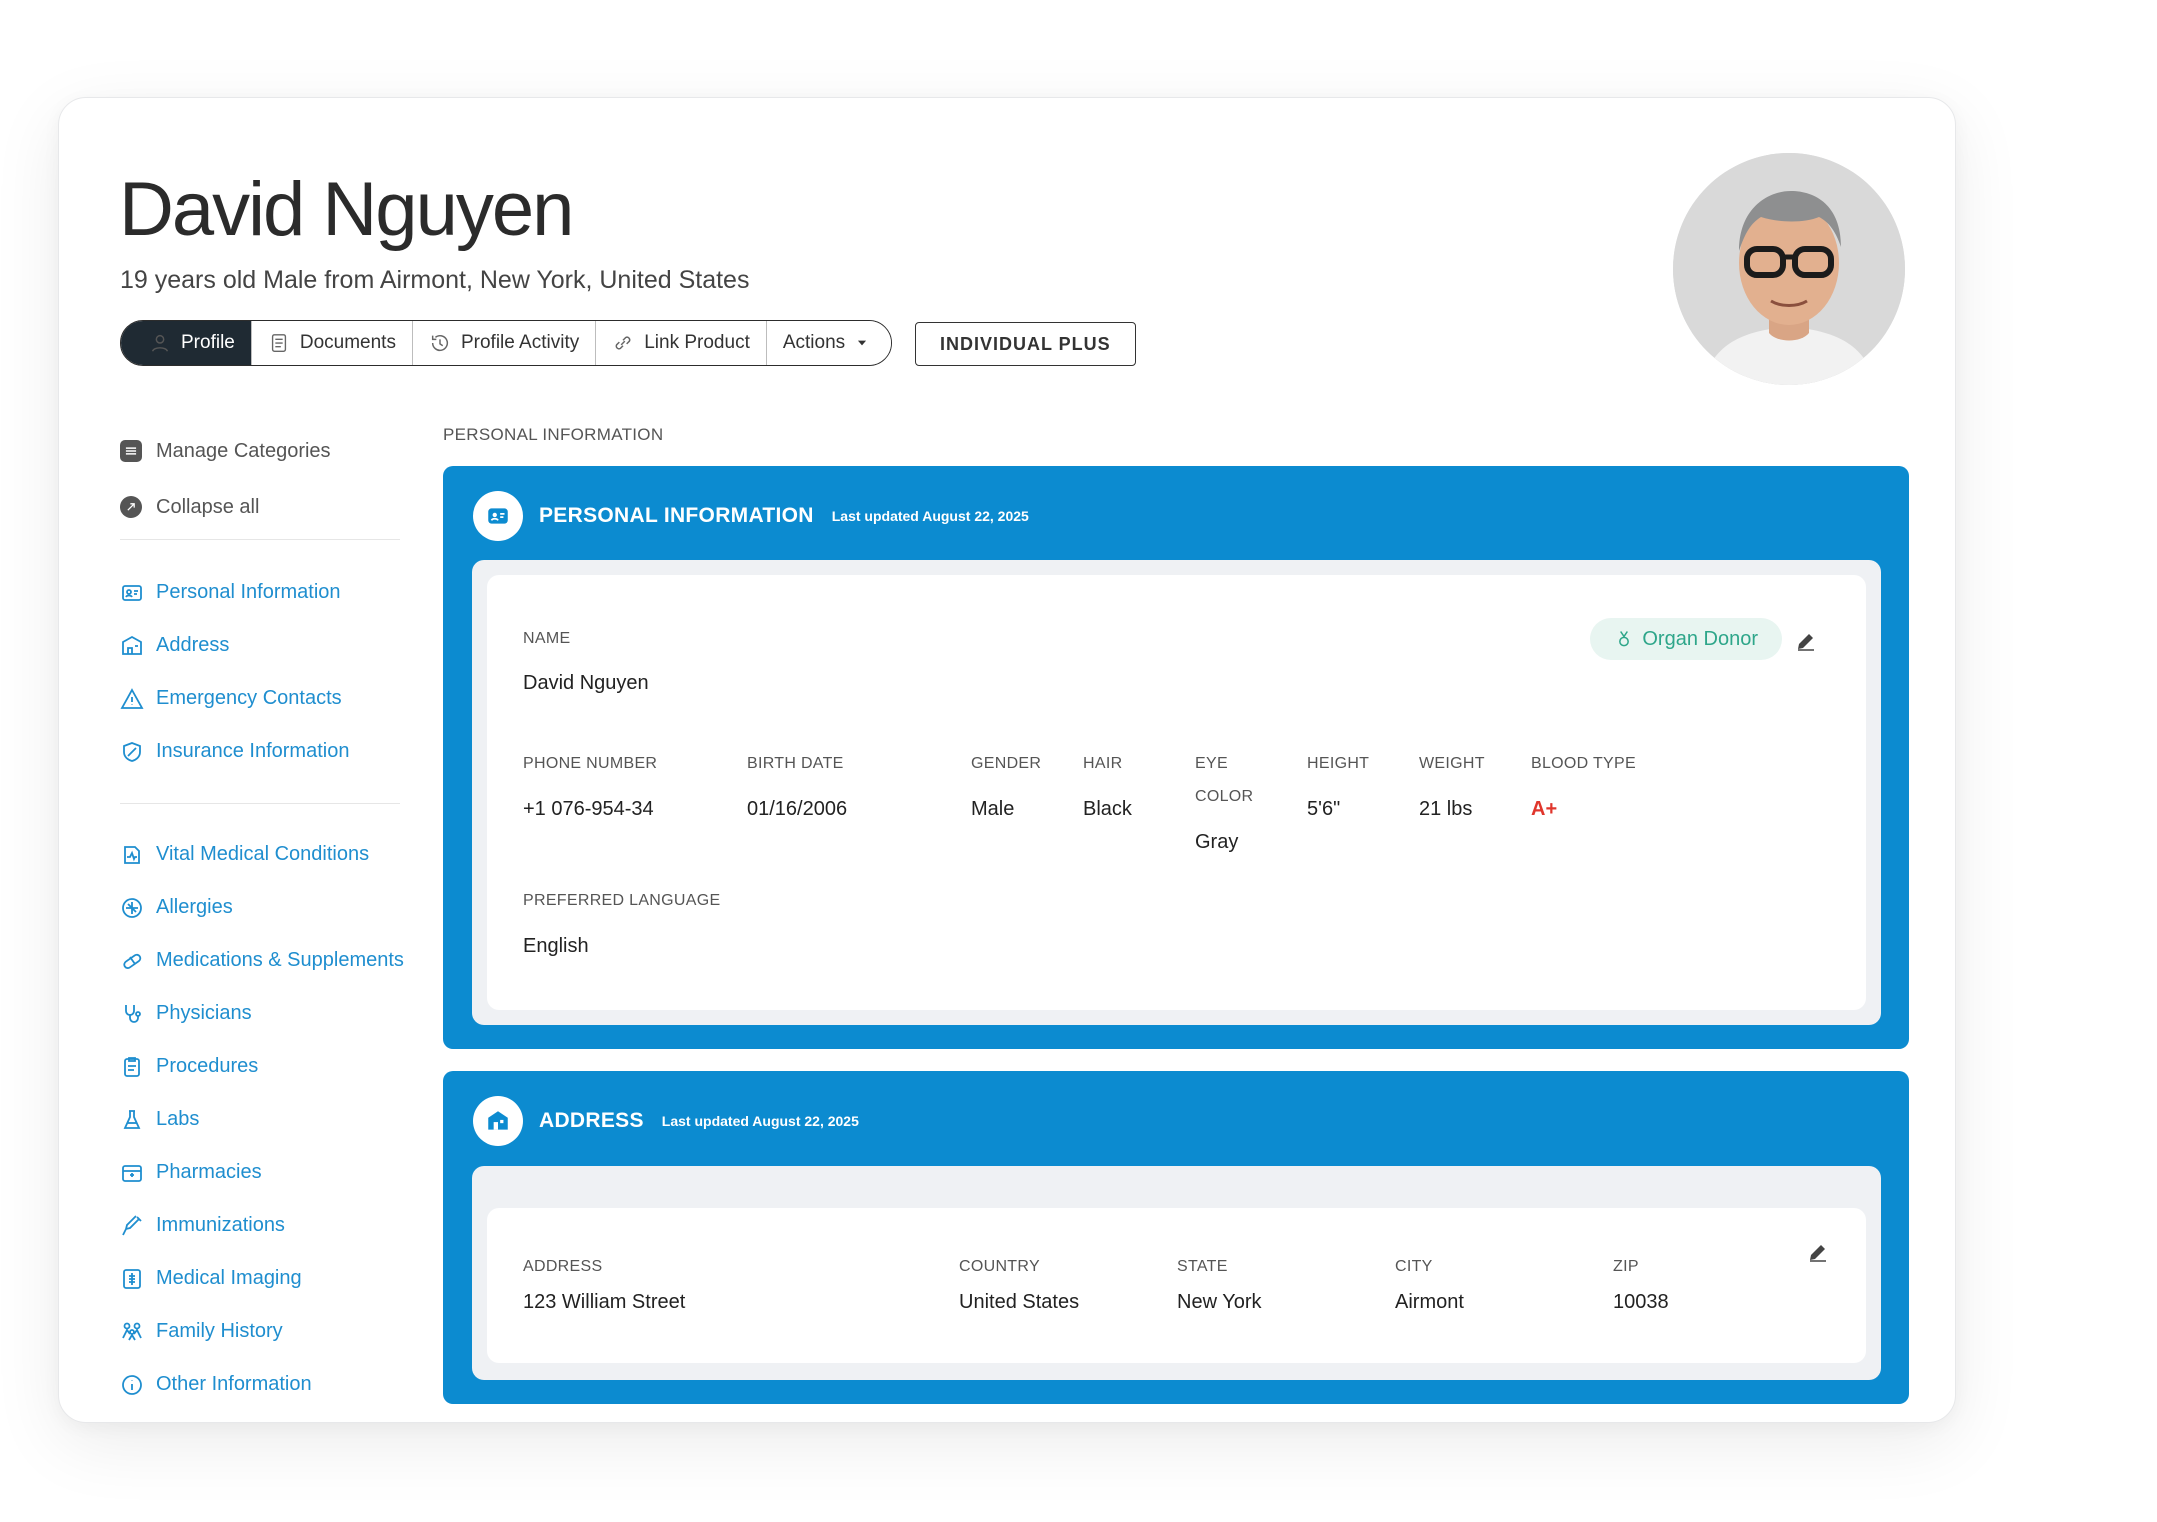 The width and height of the screenshot is (2157, 1522). I want to click on sidebar-item-label: Physicians, so click(204, 1013).